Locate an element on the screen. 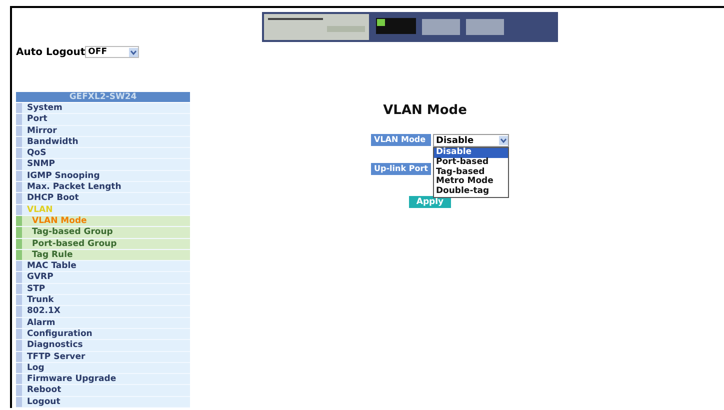  auto-logout-select: OFF is located at coordinates (112, 52).